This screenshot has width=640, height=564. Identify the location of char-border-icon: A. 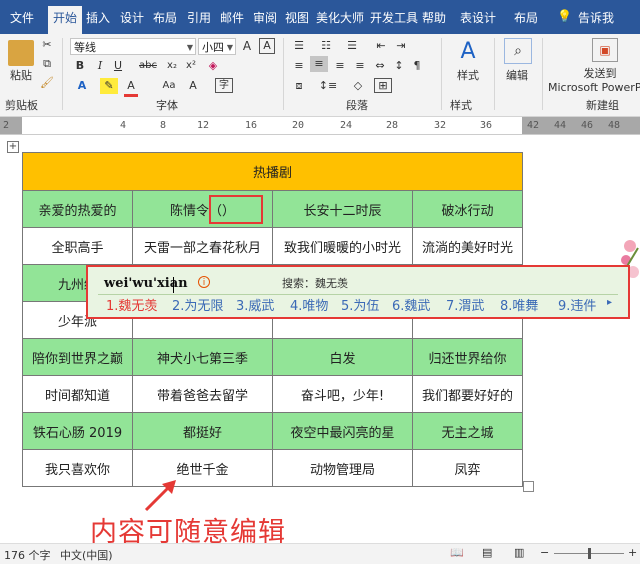
(267, 46).